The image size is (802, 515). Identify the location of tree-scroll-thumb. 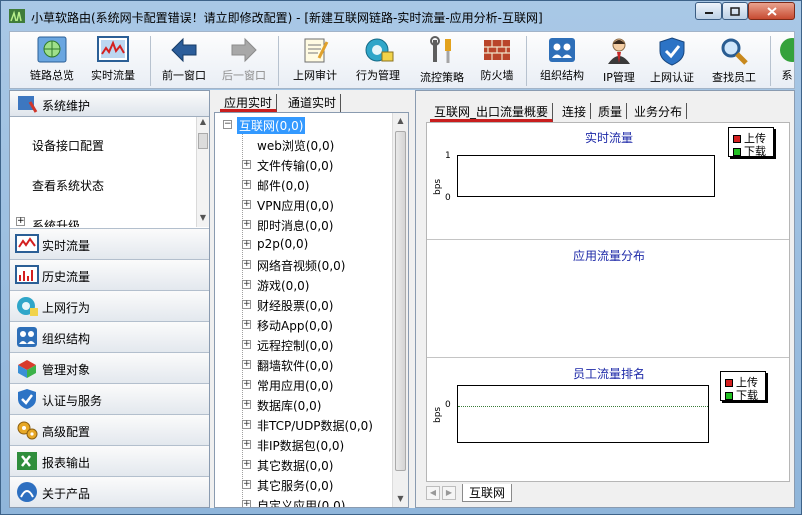
(400, 301).